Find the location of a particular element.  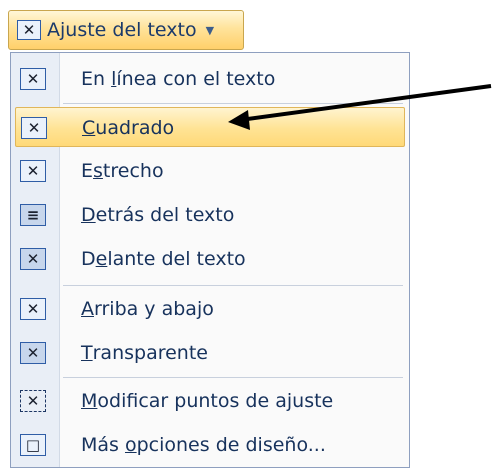

menu-item-edit-wrap-points: ✕ Modificar puntos de ajuste is located at coordinates (210, 401).